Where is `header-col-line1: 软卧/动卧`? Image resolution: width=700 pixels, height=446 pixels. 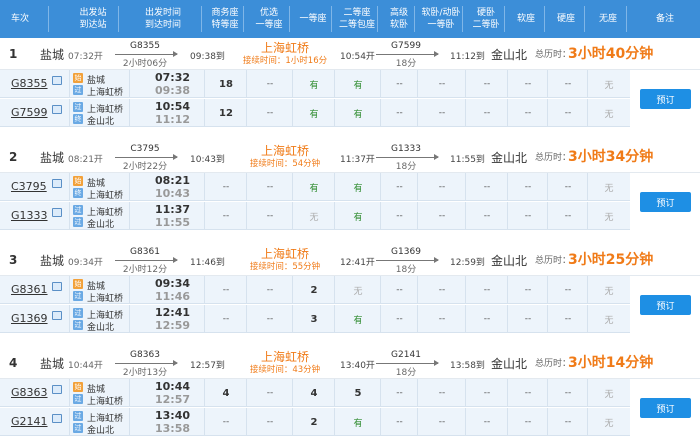
header-col-line1: 软卧/动卧 is located at coordinates (441, 13).